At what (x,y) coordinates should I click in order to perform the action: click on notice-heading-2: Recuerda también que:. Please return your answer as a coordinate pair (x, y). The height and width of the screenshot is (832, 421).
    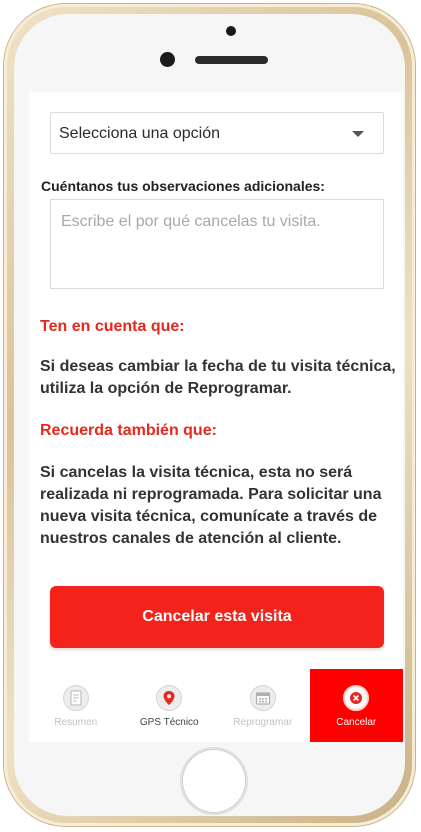
    Looking at the image, I should click on (128, 430).